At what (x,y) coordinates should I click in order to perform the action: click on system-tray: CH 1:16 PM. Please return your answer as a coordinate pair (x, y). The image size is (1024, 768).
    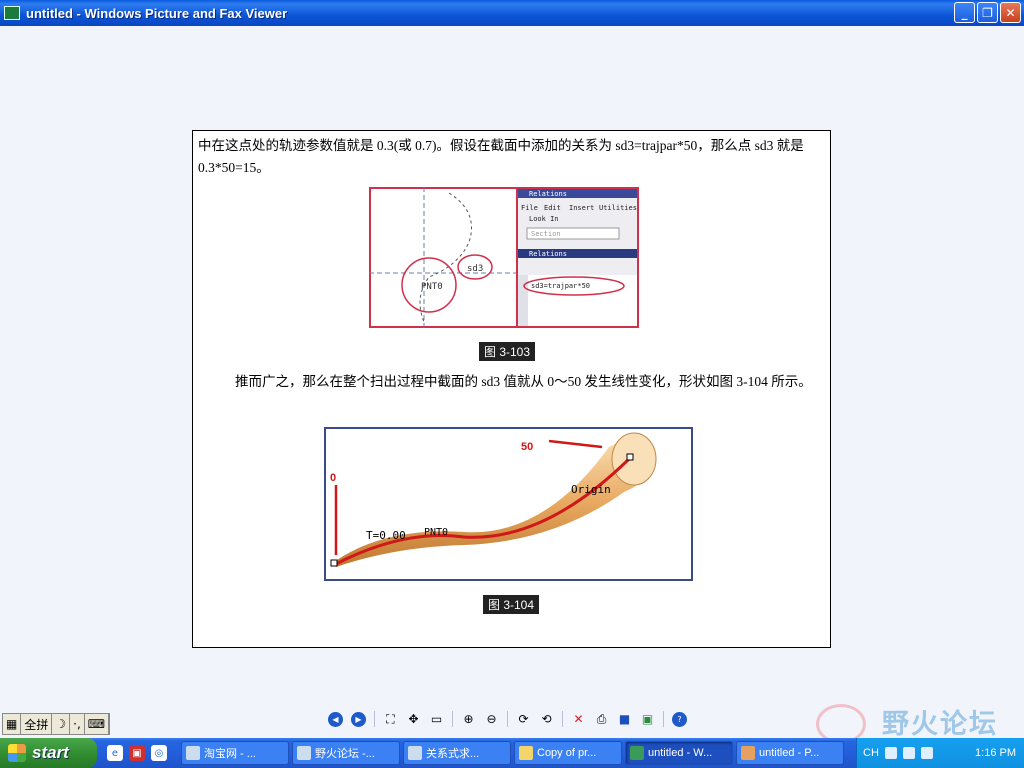
    Looking at the image, I should click on (940, 753).